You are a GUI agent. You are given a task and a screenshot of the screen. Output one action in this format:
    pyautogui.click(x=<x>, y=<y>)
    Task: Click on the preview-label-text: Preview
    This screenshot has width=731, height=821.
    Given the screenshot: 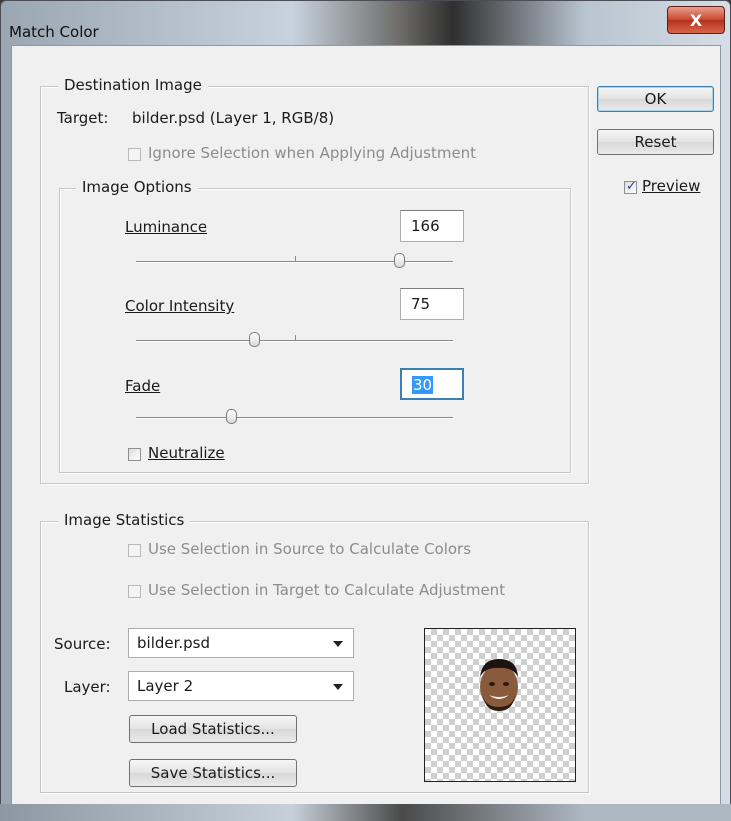 What is the action you would take?
    pyautogui.click(x=671, y=186)
    